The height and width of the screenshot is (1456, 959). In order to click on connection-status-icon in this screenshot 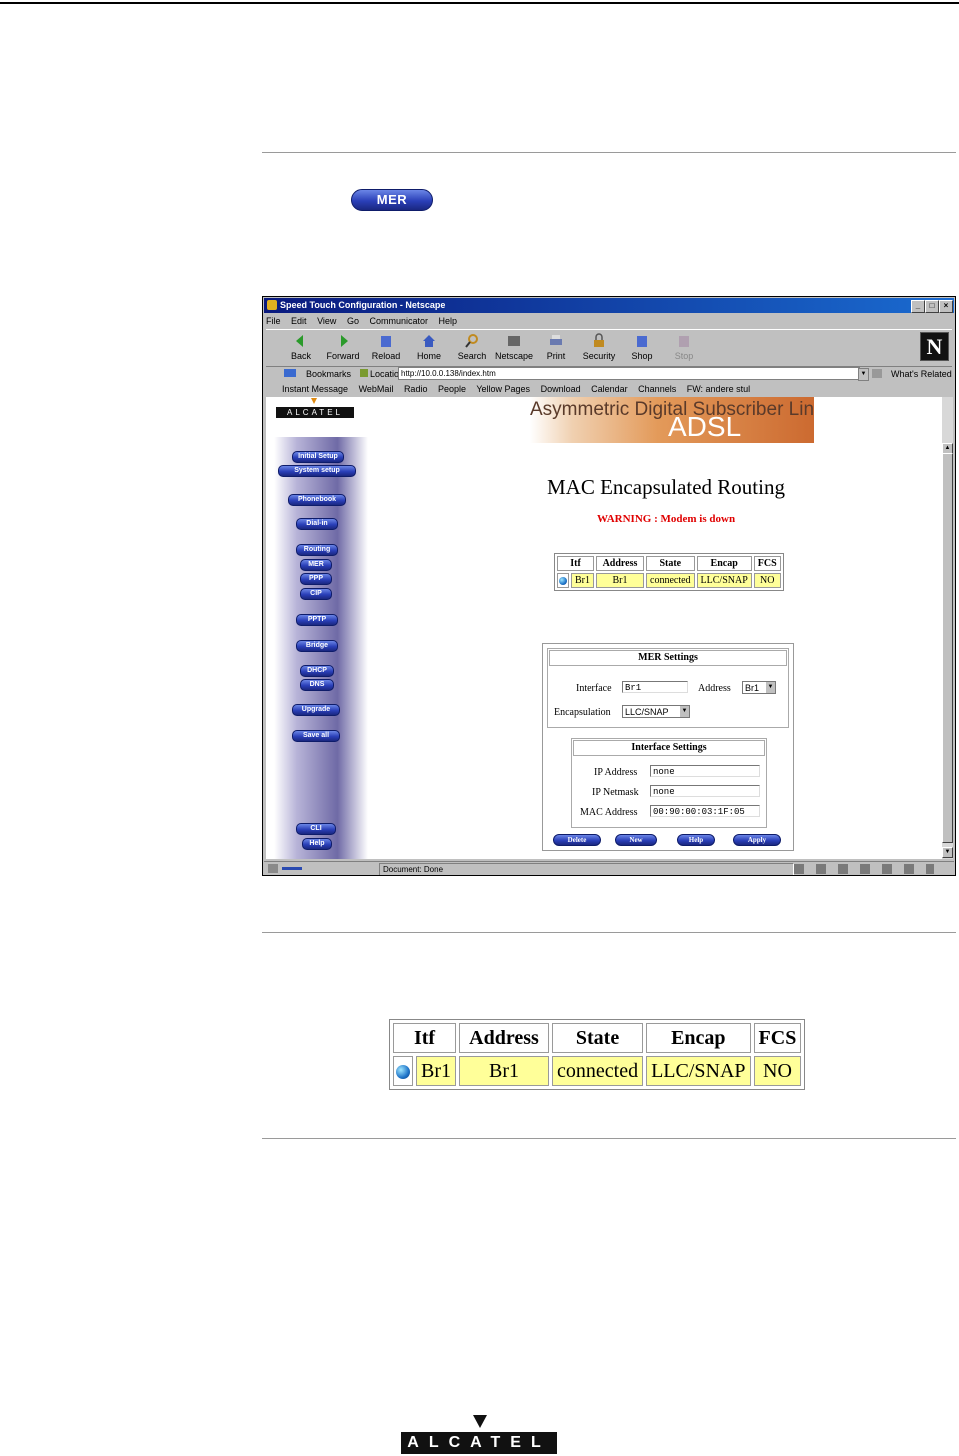, I will do `click(292, 868)`.